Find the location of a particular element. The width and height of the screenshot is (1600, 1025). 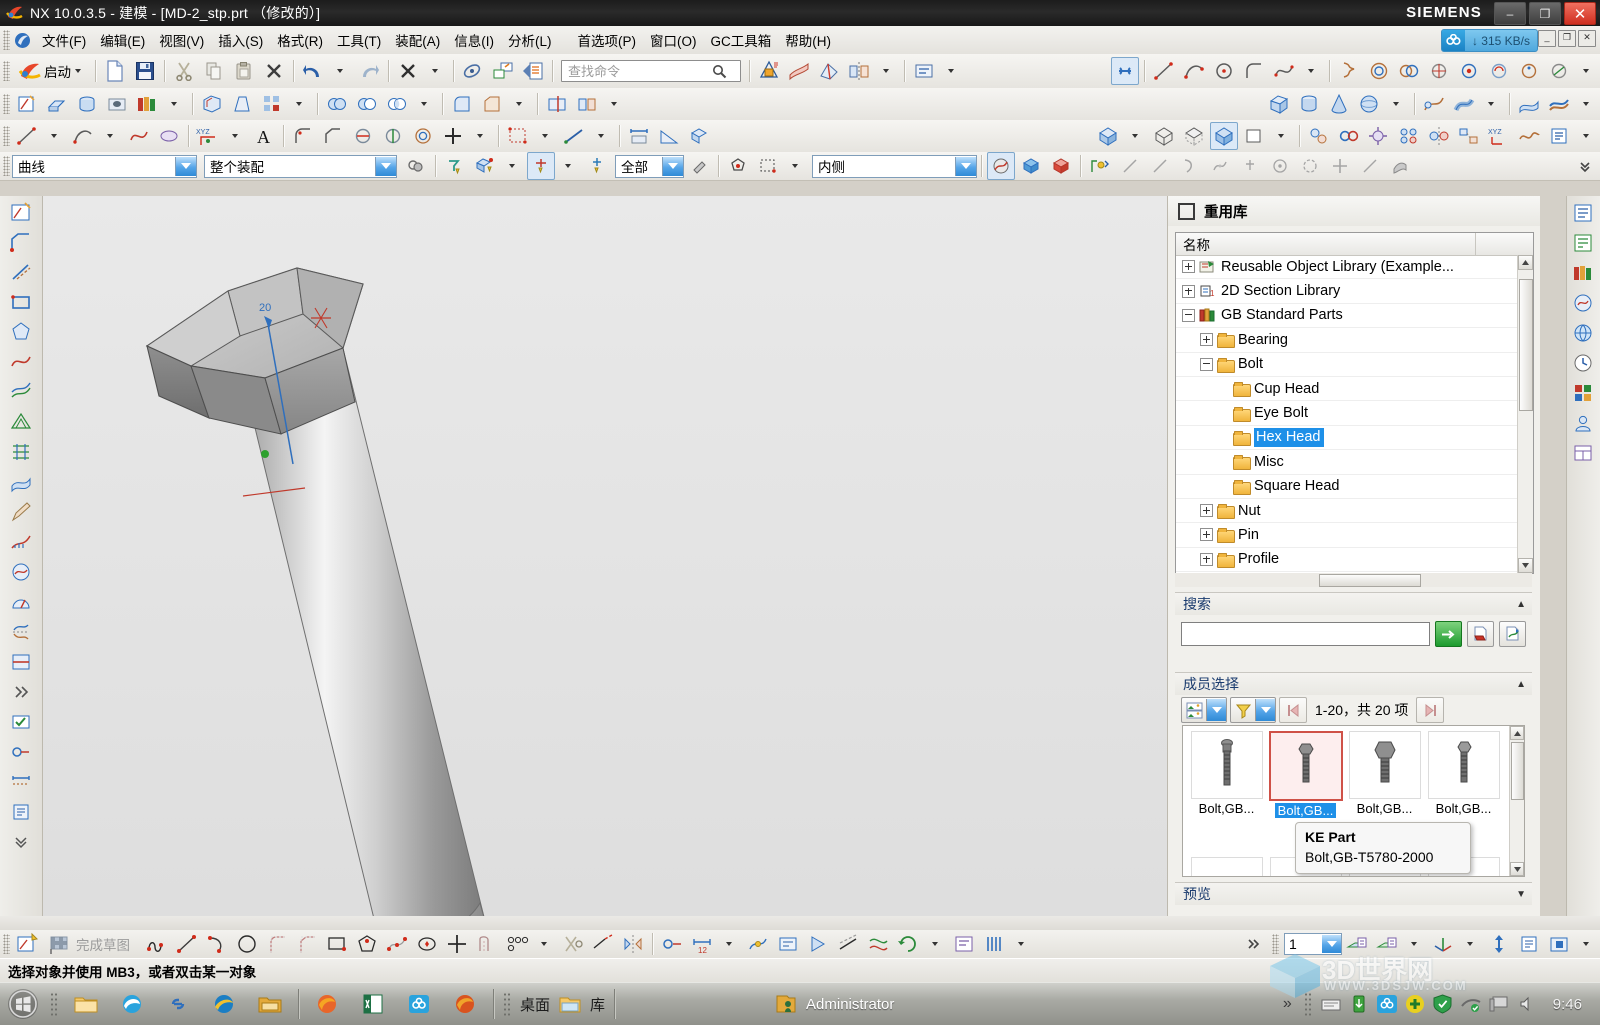

sketch-spline-button is located at coordinates (397, 944).